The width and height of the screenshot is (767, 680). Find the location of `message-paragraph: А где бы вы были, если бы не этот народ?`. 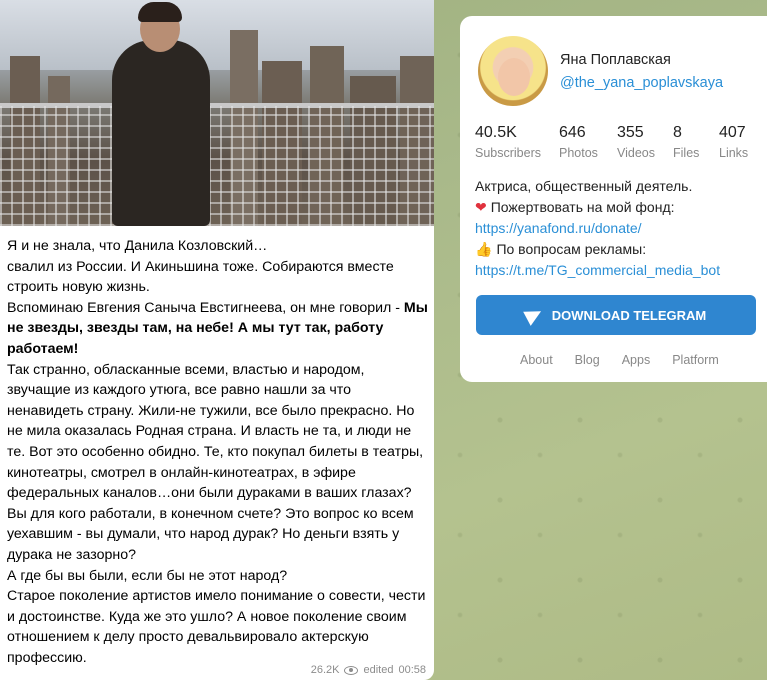

message-paragraph: А где бы вы были, если бы не этот народ? is located at coordinates (147, 575).